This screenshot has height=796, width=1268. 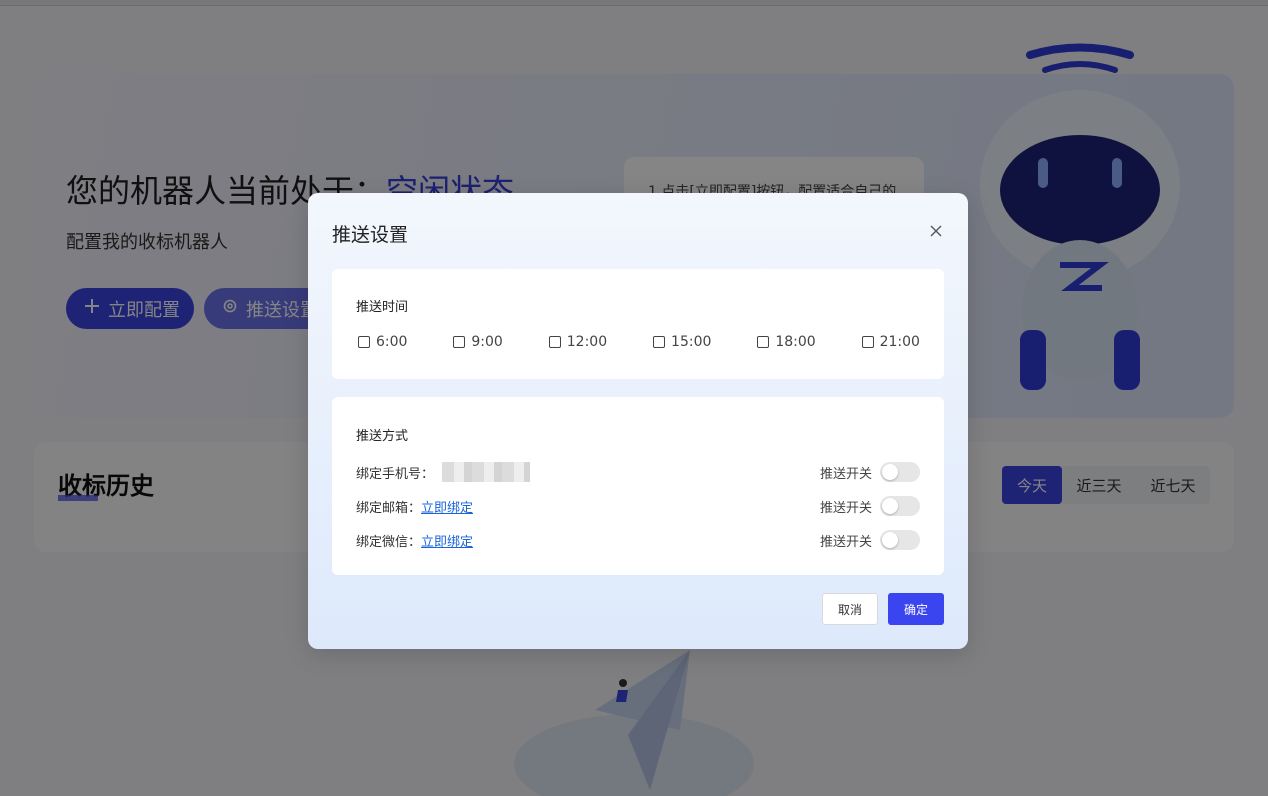 I want to click on time-option-0900: 9:00, so click(x=478, y=342).